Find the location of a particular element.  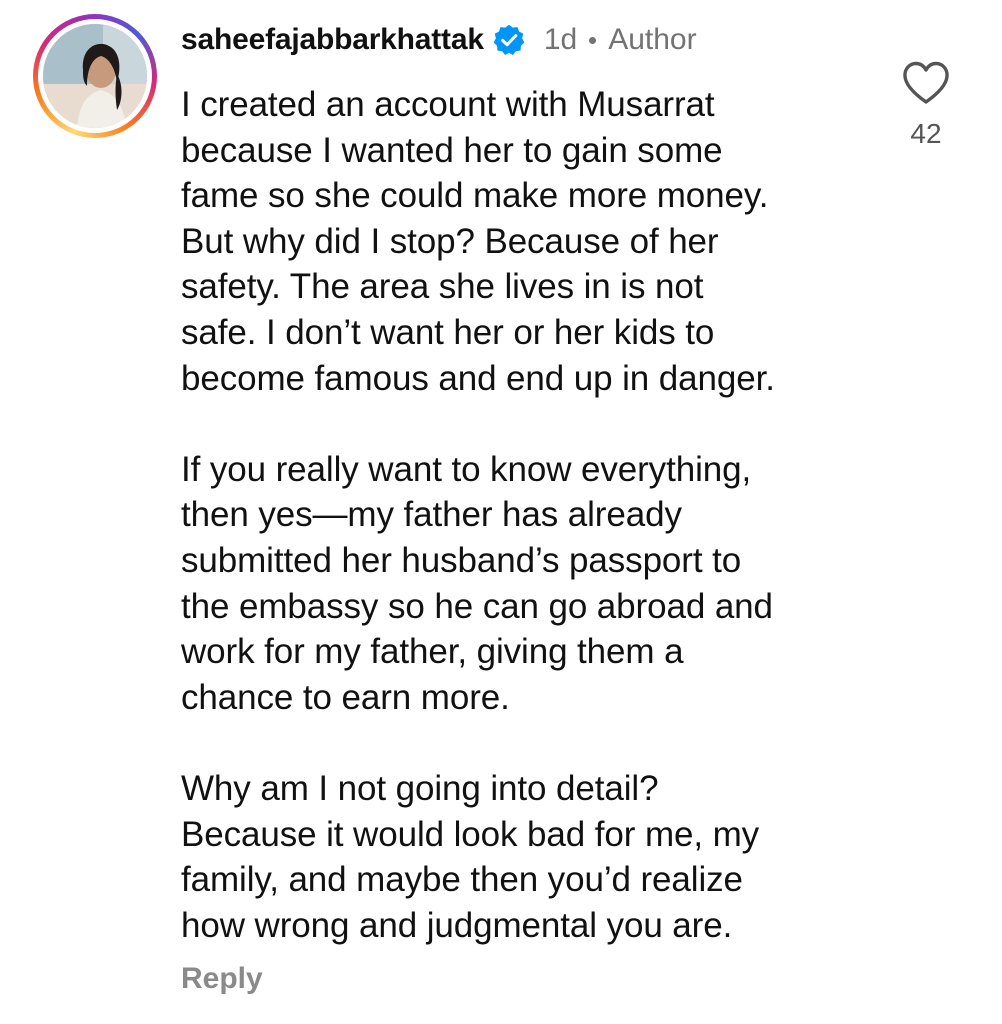

avatar-image is located at coordinates (95, 76).